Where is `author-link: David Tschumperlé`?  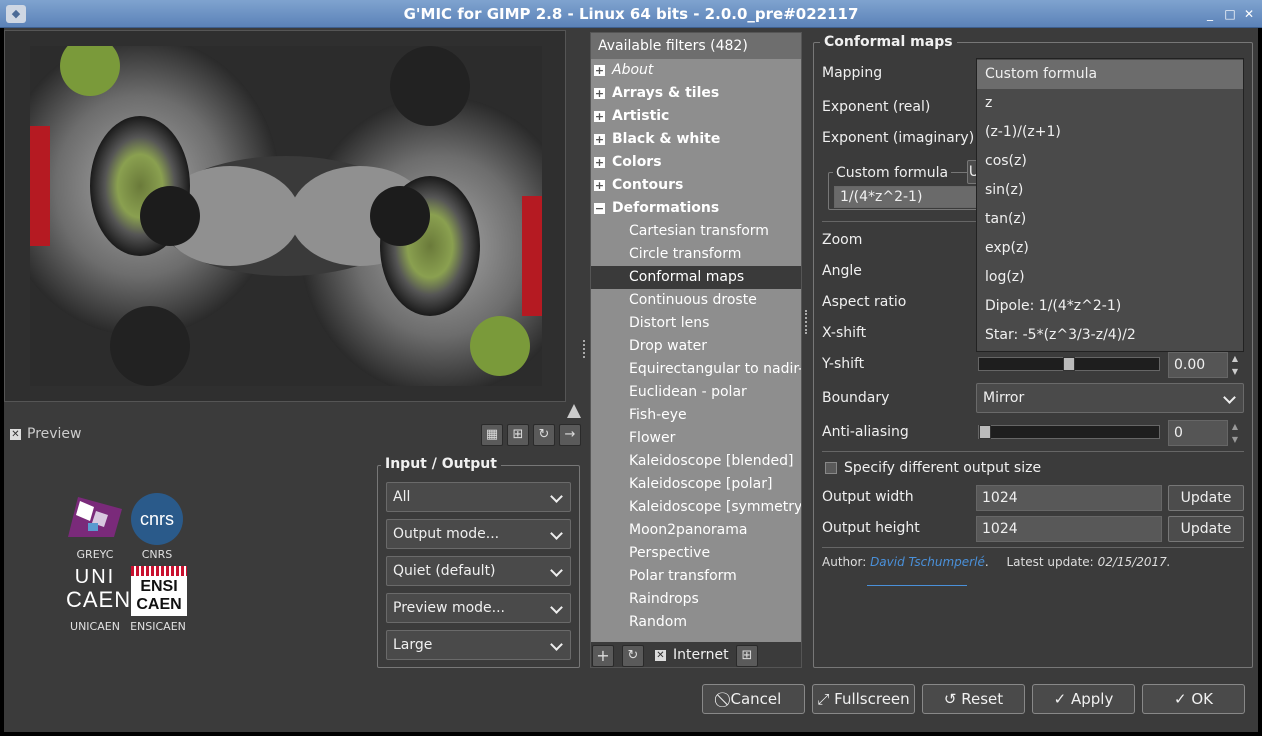 author-link: David Tschumperlé is located at coordinates (927, 562).